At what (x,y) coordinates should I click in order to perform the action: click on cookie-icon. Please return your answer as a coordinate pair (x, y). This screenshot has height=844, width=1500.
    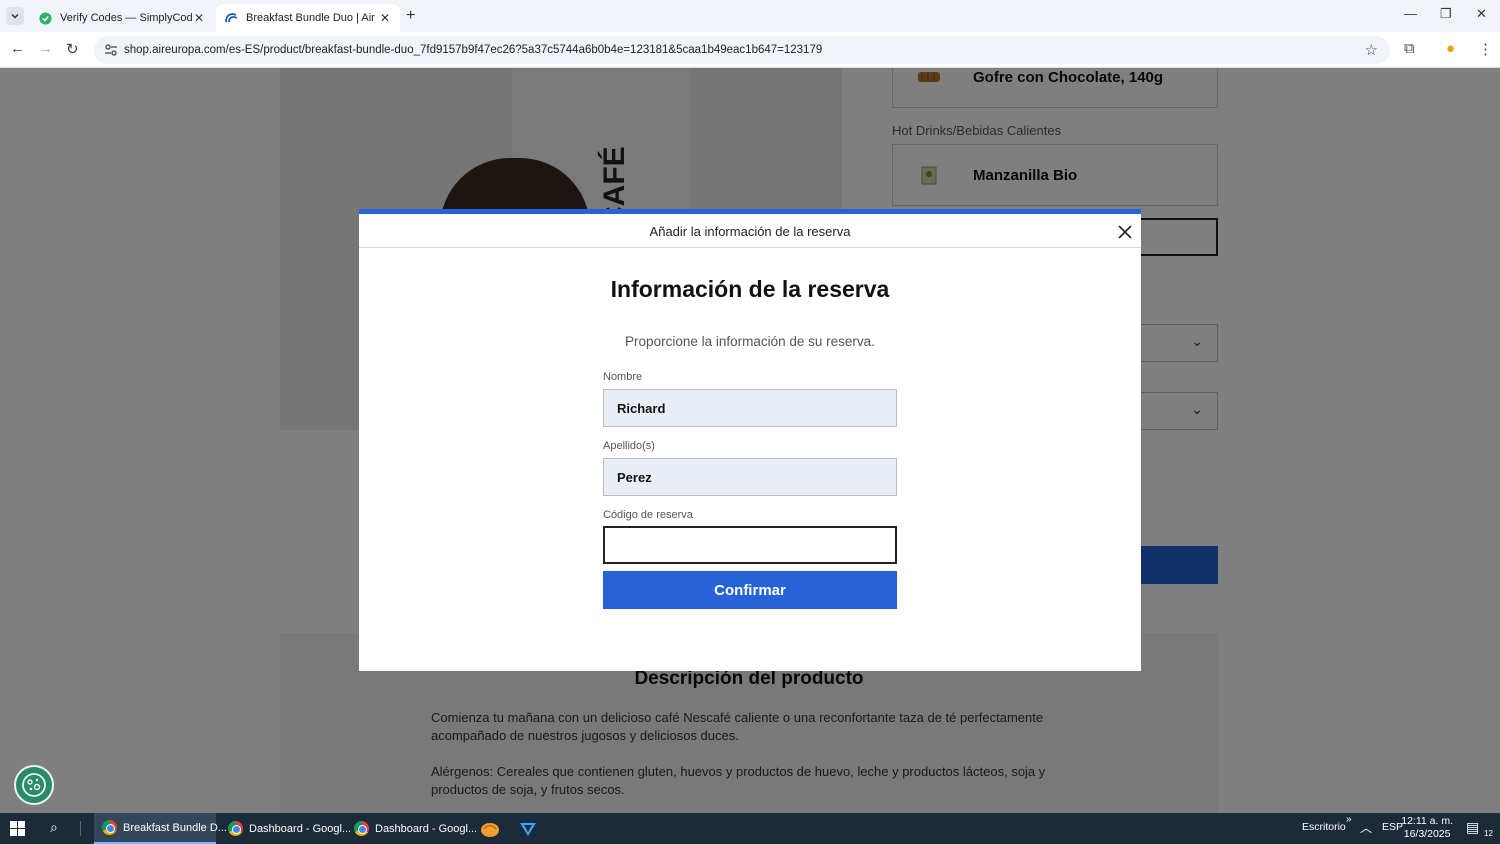
    Looking at the image, I should click on (34, 785).